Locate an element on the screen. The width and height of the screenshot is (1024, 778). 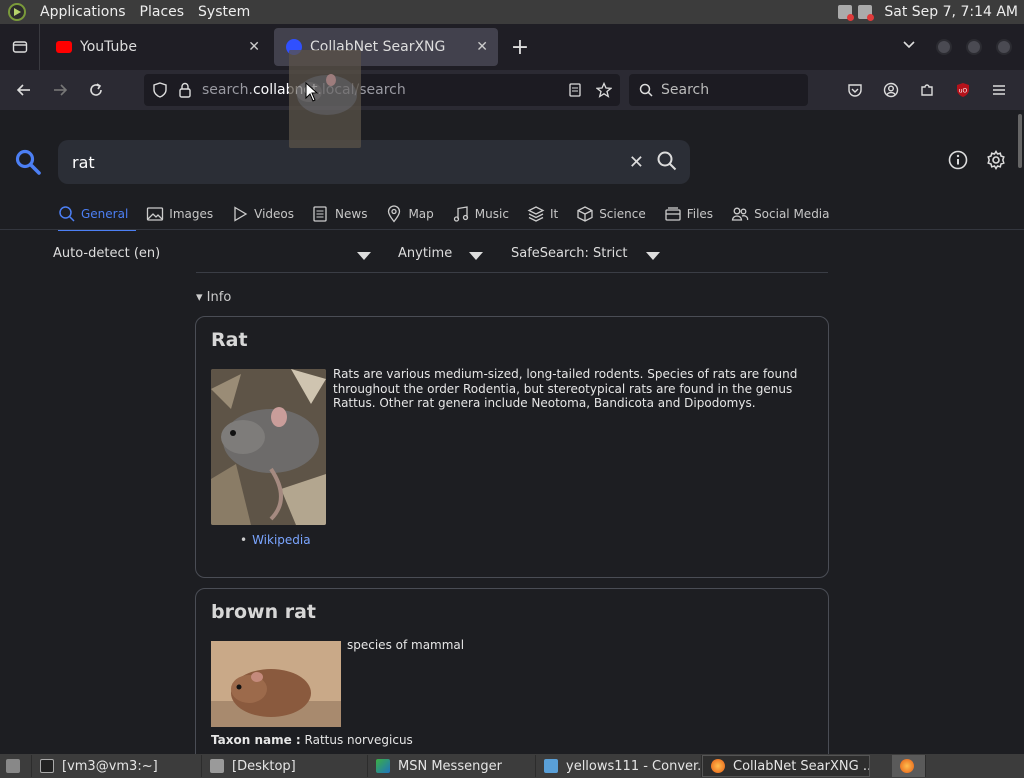
time-range-dropdown-icon is located at coordinates (476, 256).